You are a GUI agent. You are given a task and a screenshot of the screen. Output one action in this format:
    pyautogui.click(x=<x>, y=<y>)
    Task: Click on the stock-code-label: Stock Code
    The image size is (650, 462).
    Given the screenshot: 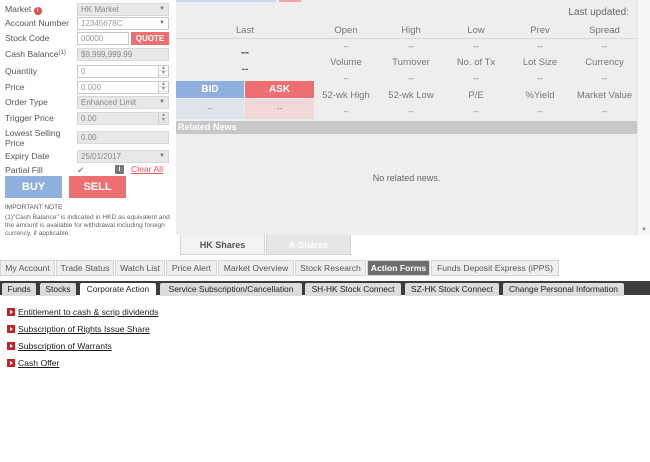 What is the action you would take?
    pyautogui.click(x=27, y=38)
    